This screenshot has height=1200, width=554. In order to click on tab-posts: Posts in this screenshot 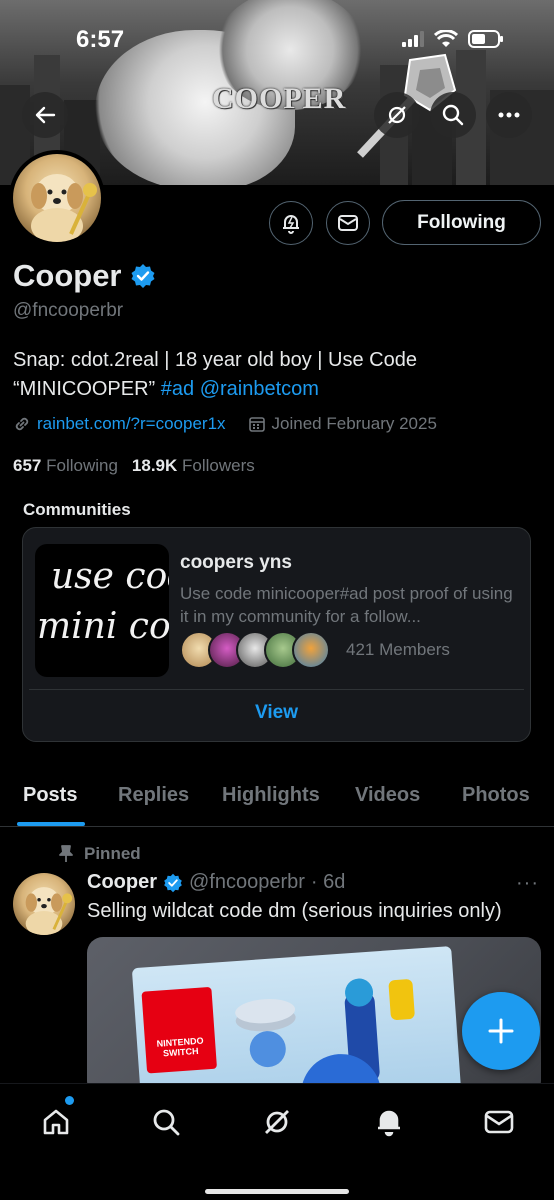, I will do `click(50, 795)`.